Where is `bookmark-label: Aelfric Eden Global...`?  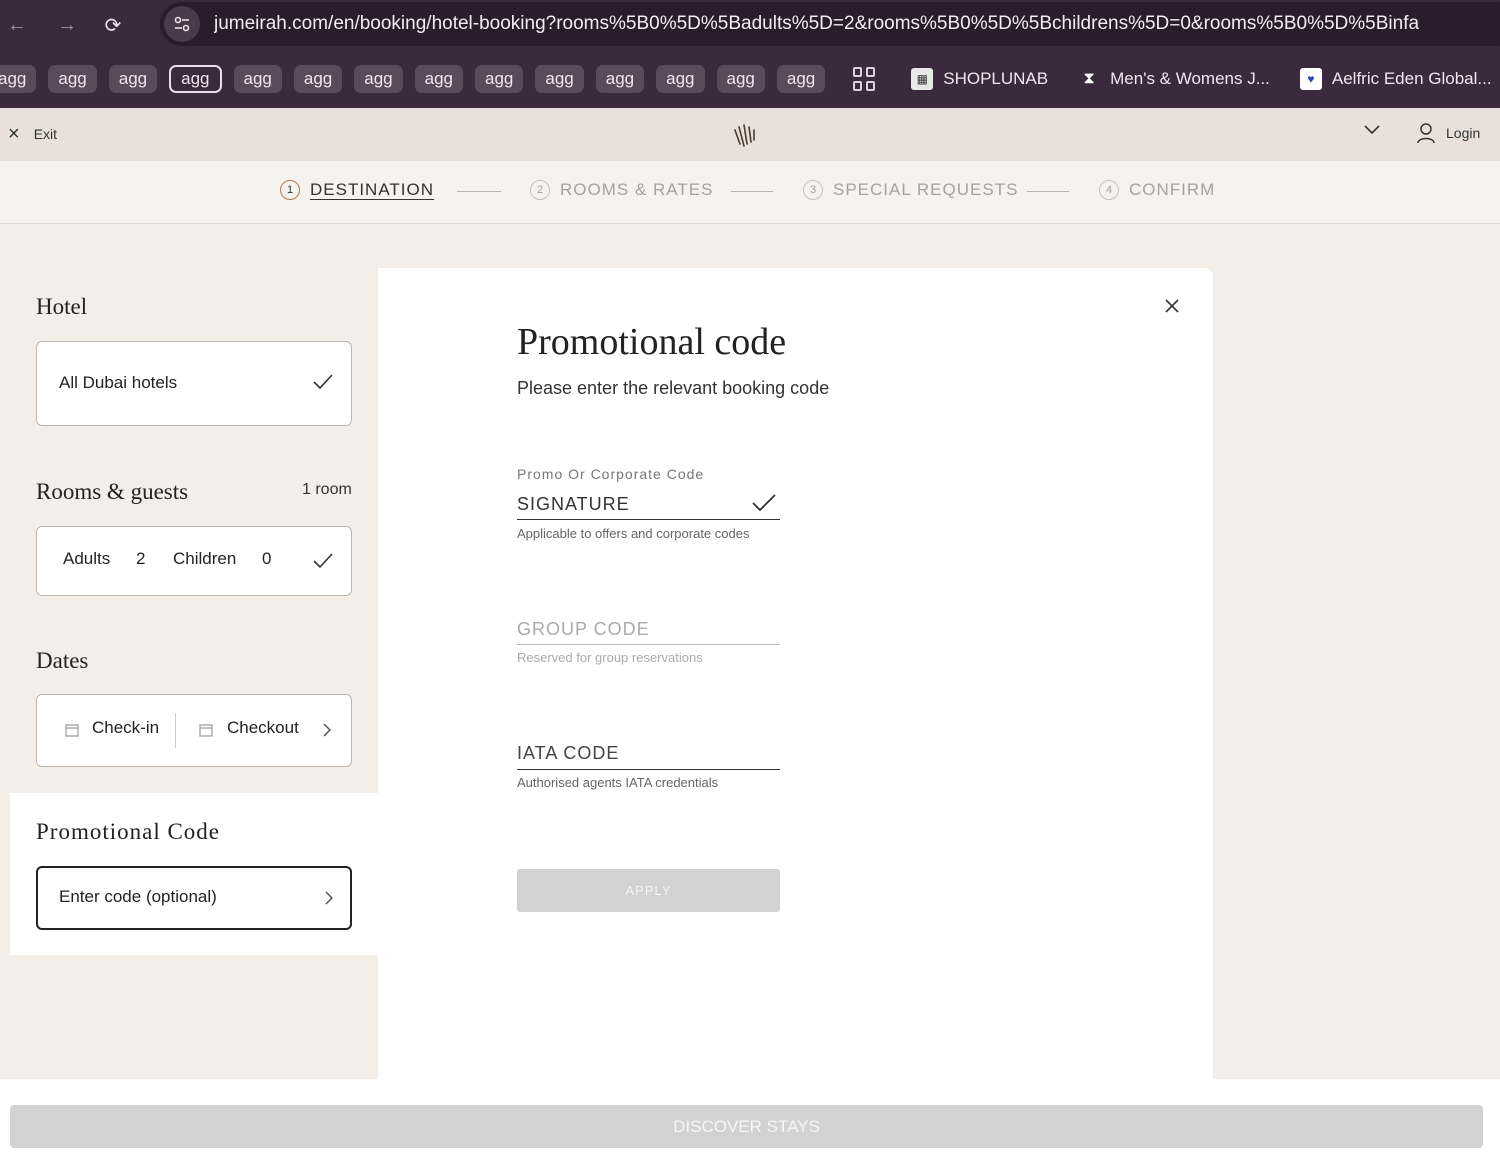
bookmark-label: Aelfric Eden Global... is located at coordinates (1411, 78).